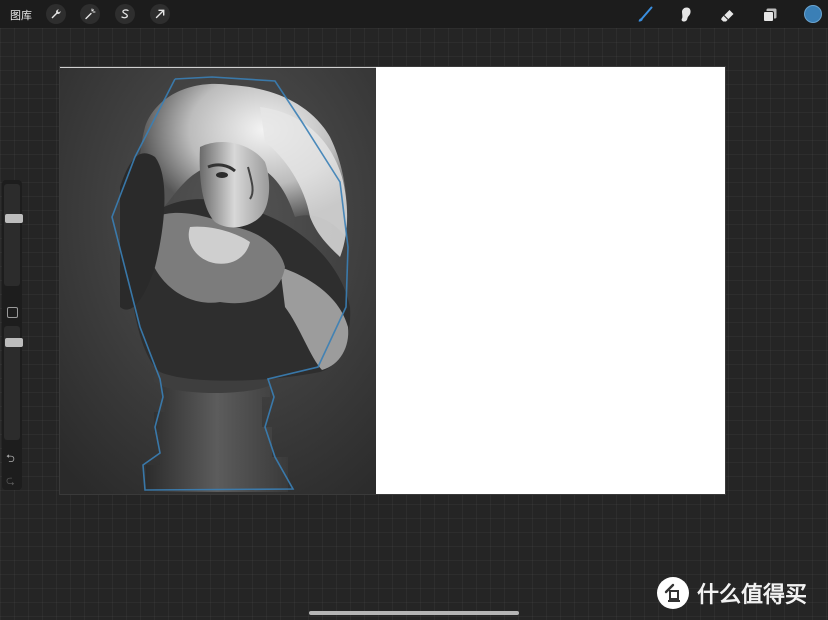 The image size is (828, 620). What do you see at coordinates (21, 15) in the screenshot?
I see `gallery-button: 图库` at bounding box center [21, 15].